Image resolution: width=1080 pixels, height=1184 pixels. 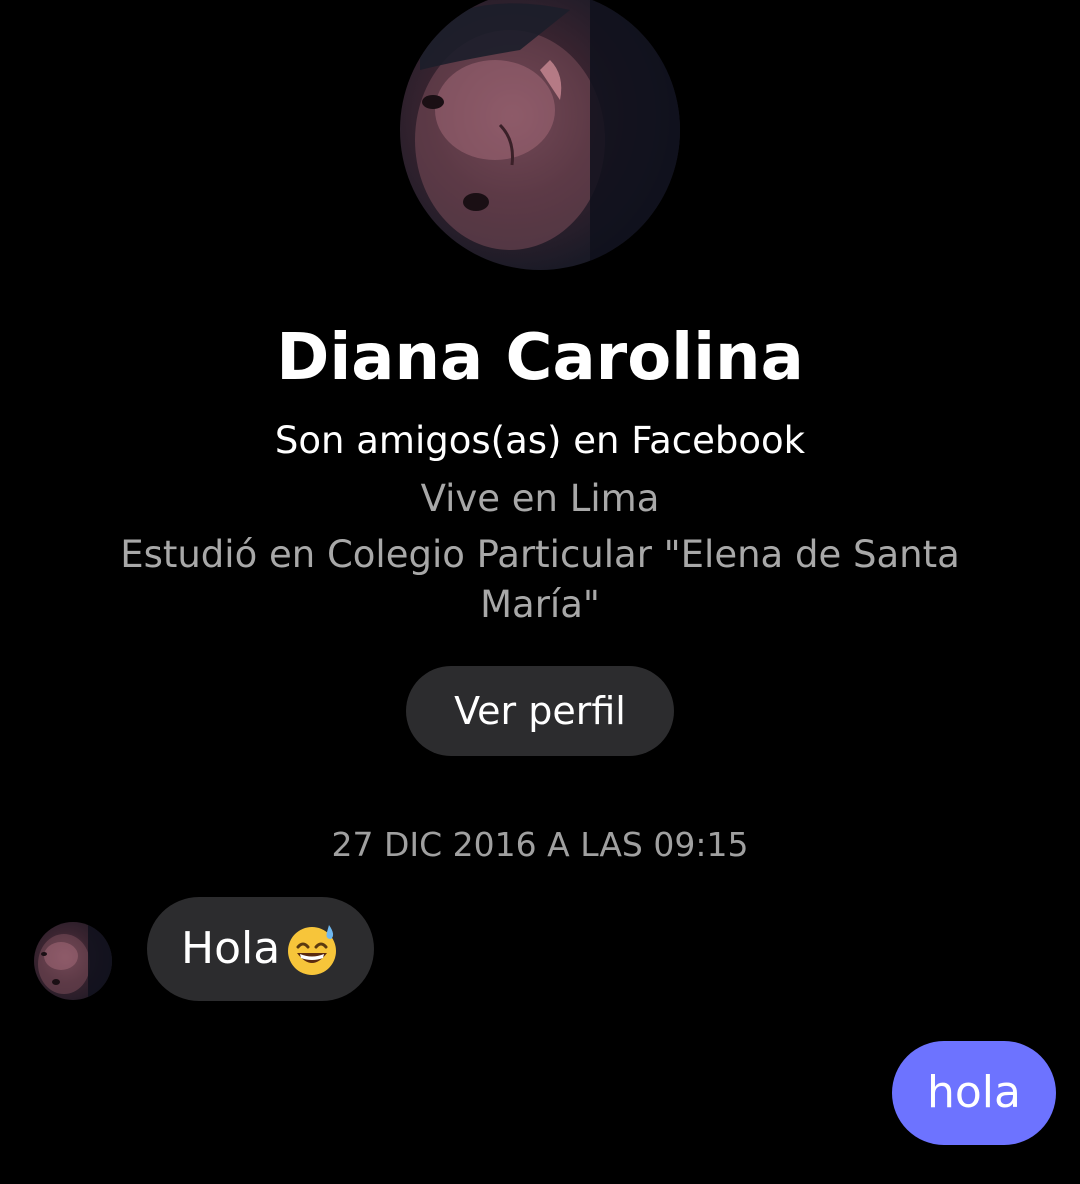 I want to click on profile-name: Diana Carolina, so click(x=540, y=358).